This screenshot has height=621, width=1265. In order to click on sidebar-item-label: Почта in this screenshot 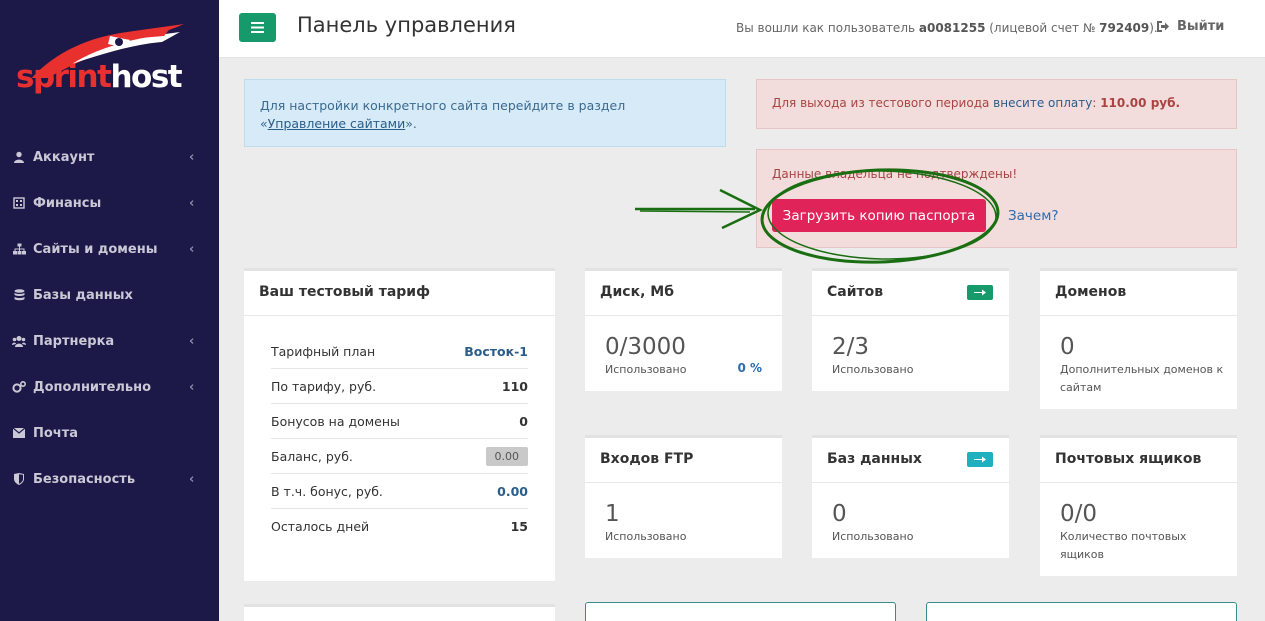, I will do `click(56, 433)`.